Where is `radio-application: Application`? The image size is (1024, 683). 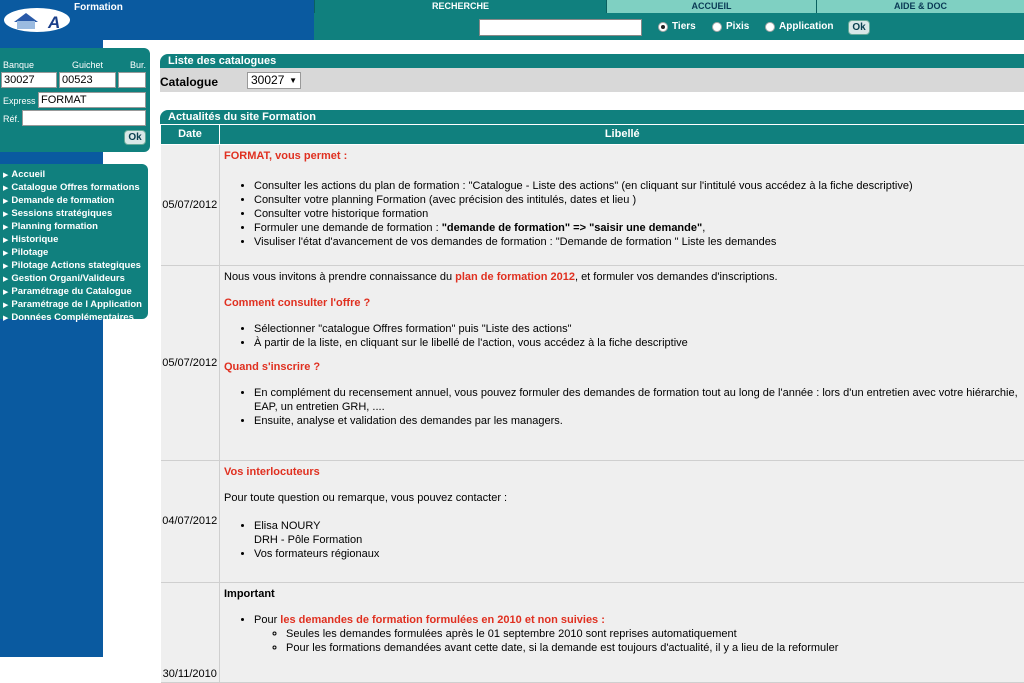 radio-application: Application is located at coordinates (799, 26).